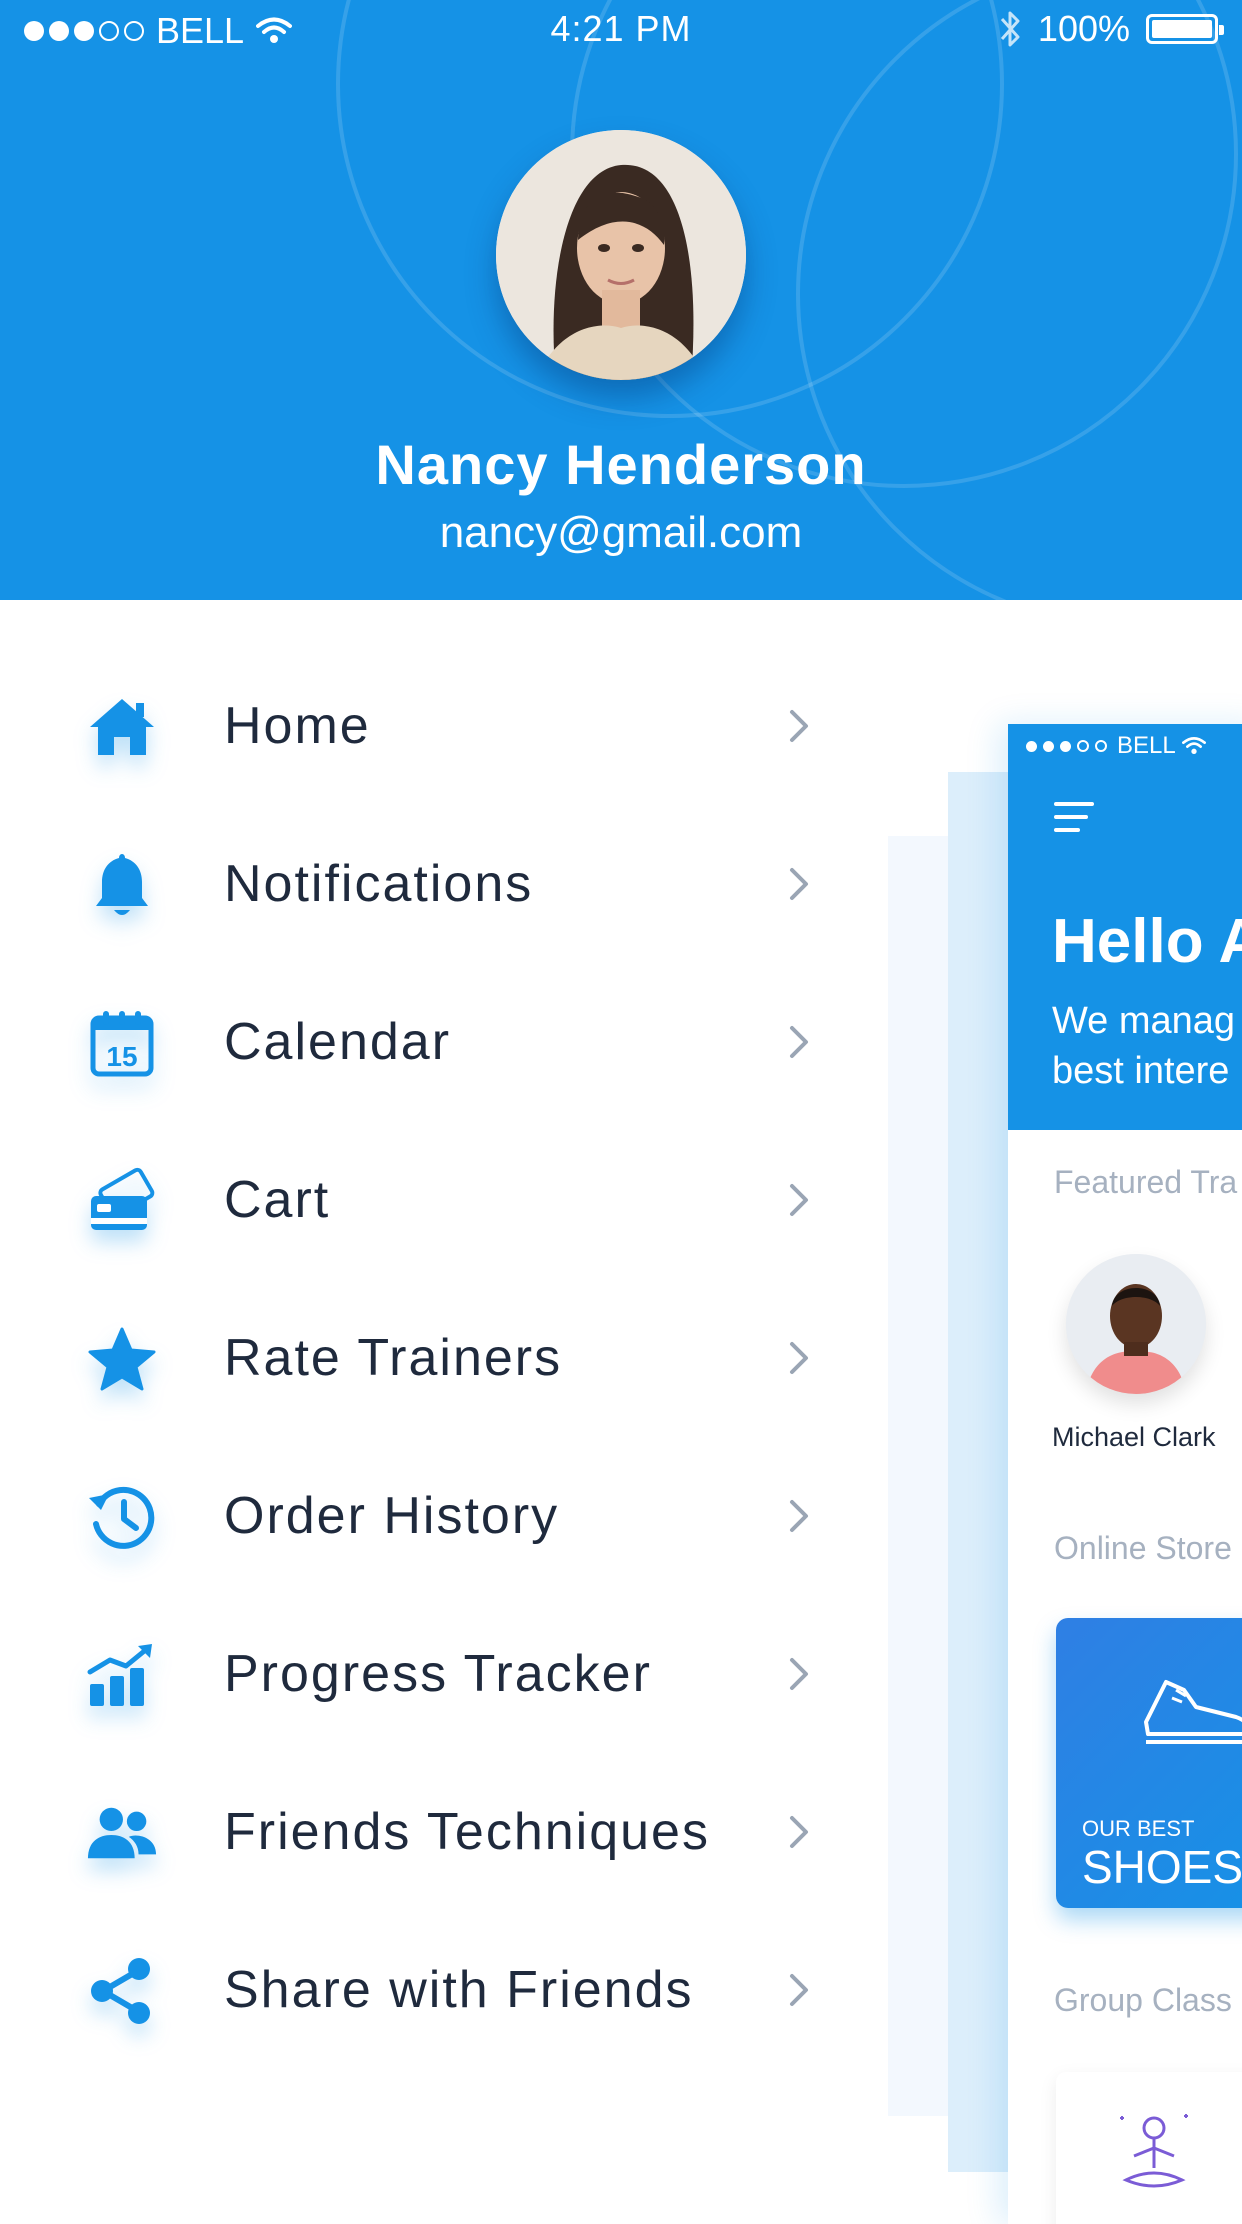 The width and height of the screenshot is (1242, 2224). I want to click on profile-name: Nancy Henderson, so click(621, 464).